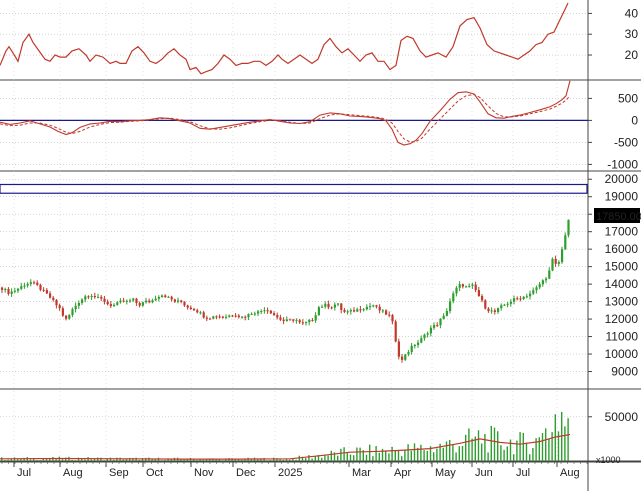 The image size is (641, 491). What do you see at coordinates (626, 142) in the screenshot?
I see `macd-tick-label: -500` at bounding box center [626, 142].